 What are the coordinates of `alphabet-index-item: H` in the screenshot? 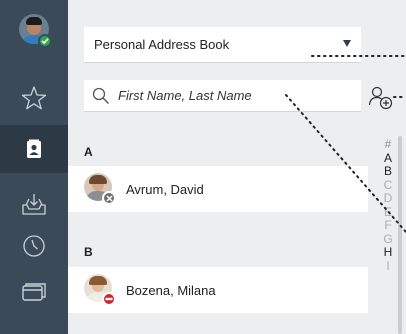 It's located at (388, 252).